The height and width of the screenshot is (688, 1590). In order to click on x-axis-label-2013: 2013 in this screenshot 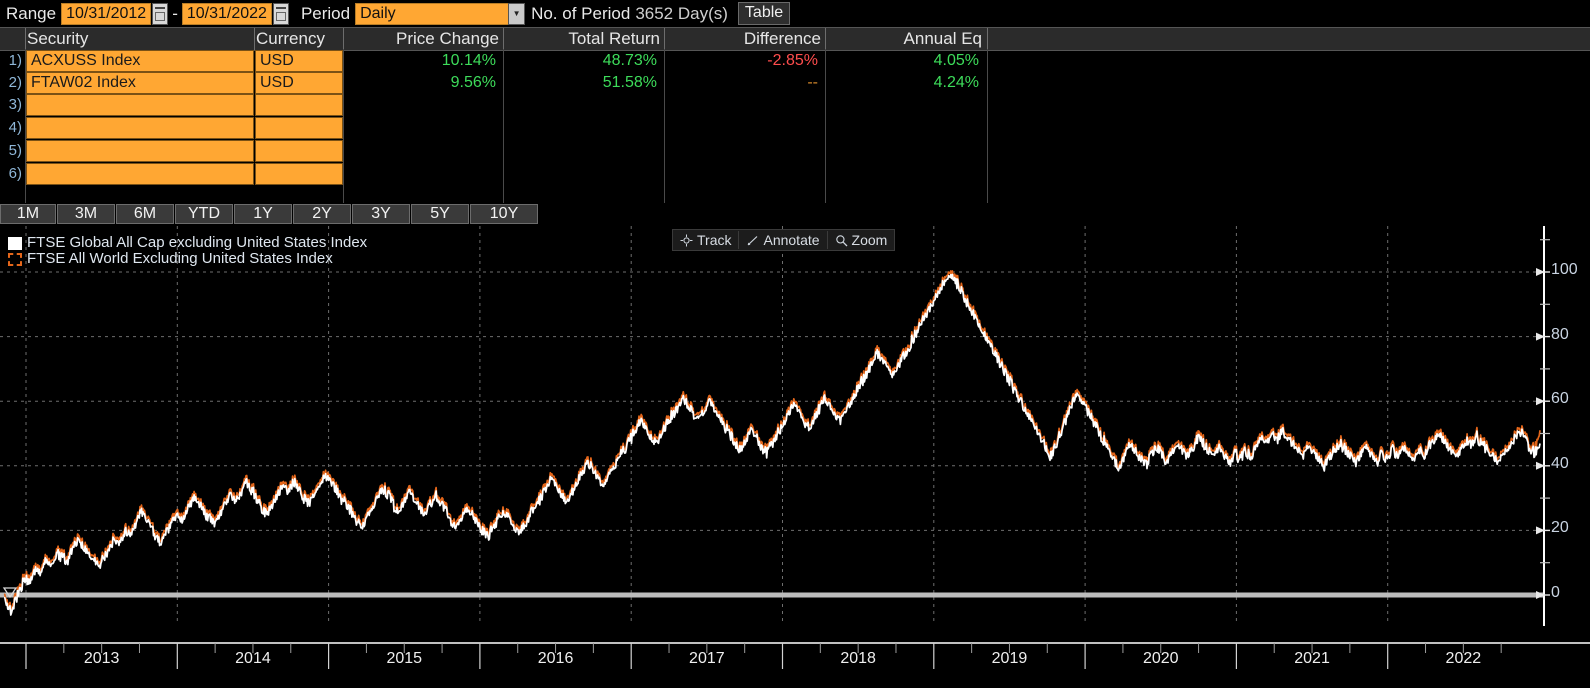, I will do `click(101, 658)`.